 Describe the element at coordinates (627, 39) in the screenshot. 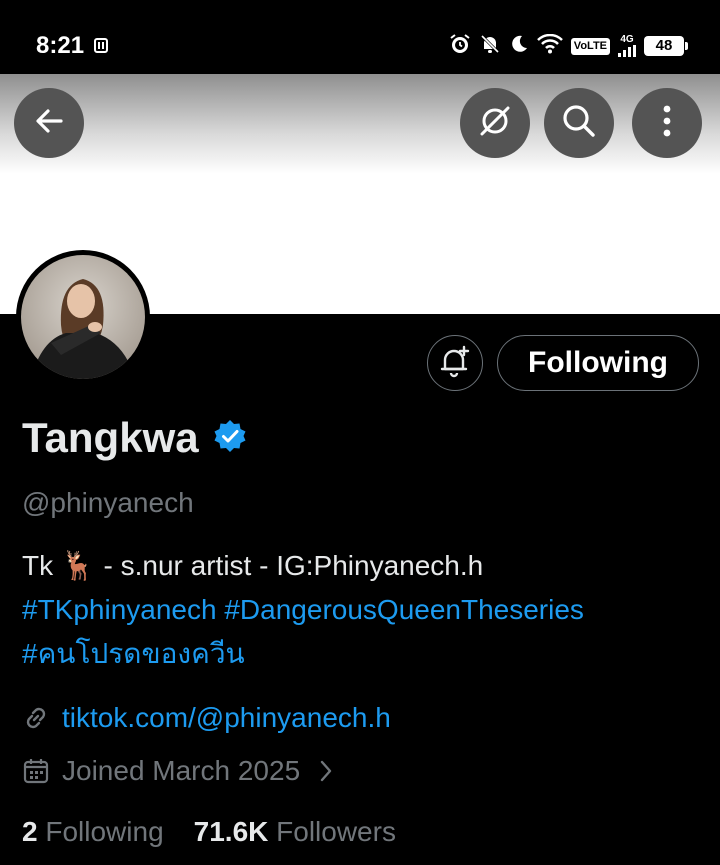

I see `network-type: 4G` at that location.